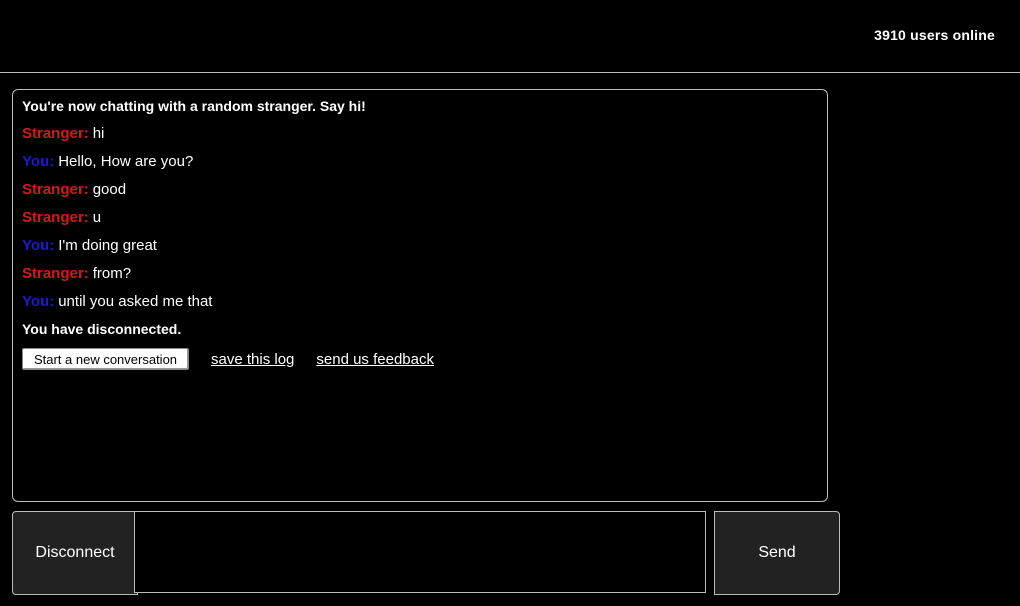 The image size is (1020, 606). Describe the element at coordinates (420, 302) in the screenshot. I see `chat-message: You: until you asked me that` at that location.